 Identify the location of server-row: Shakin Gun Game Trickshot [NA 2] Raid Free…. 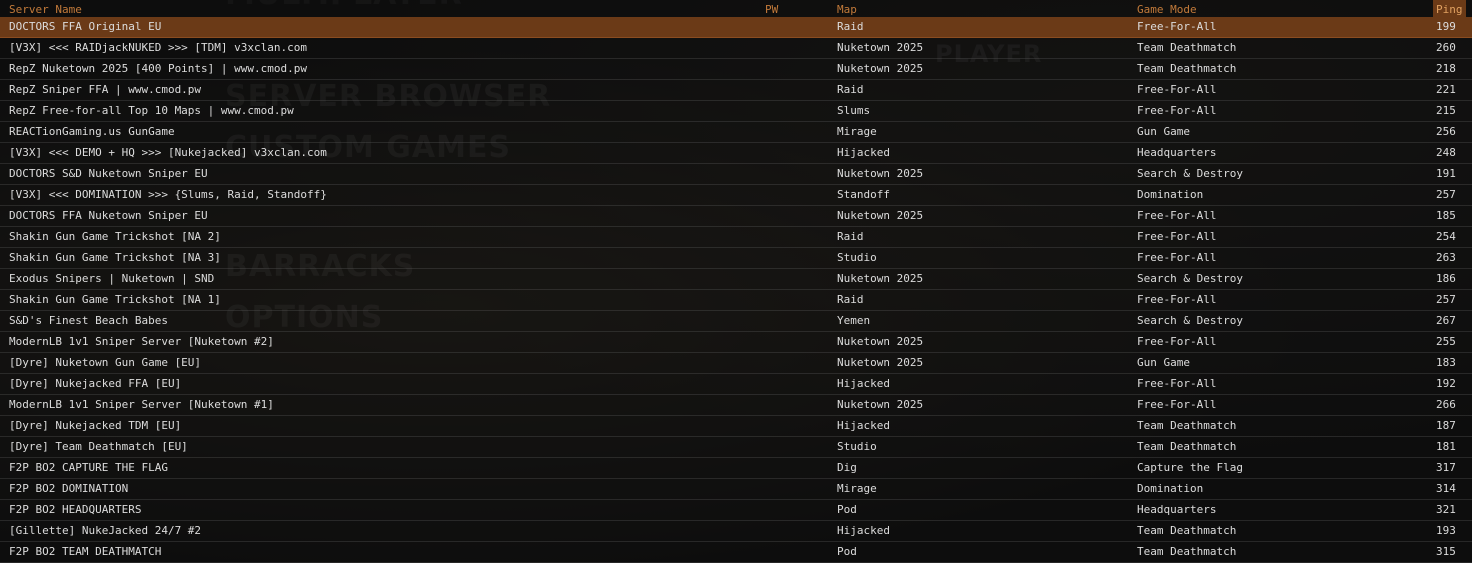
(736, 237).